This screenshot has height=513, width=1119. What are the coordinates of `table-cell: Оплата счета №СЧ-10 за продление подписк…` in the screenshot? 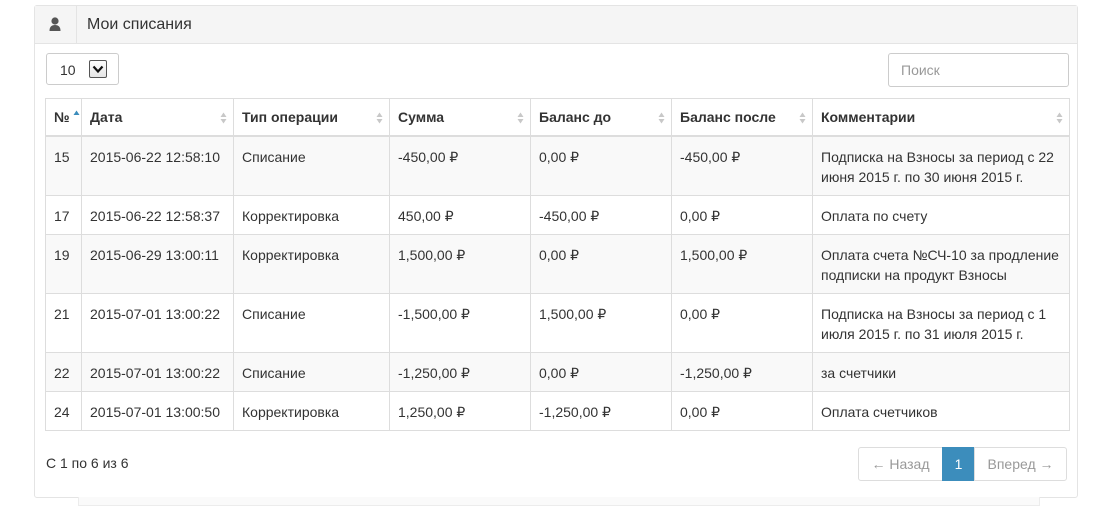 It's located at (941, 264).